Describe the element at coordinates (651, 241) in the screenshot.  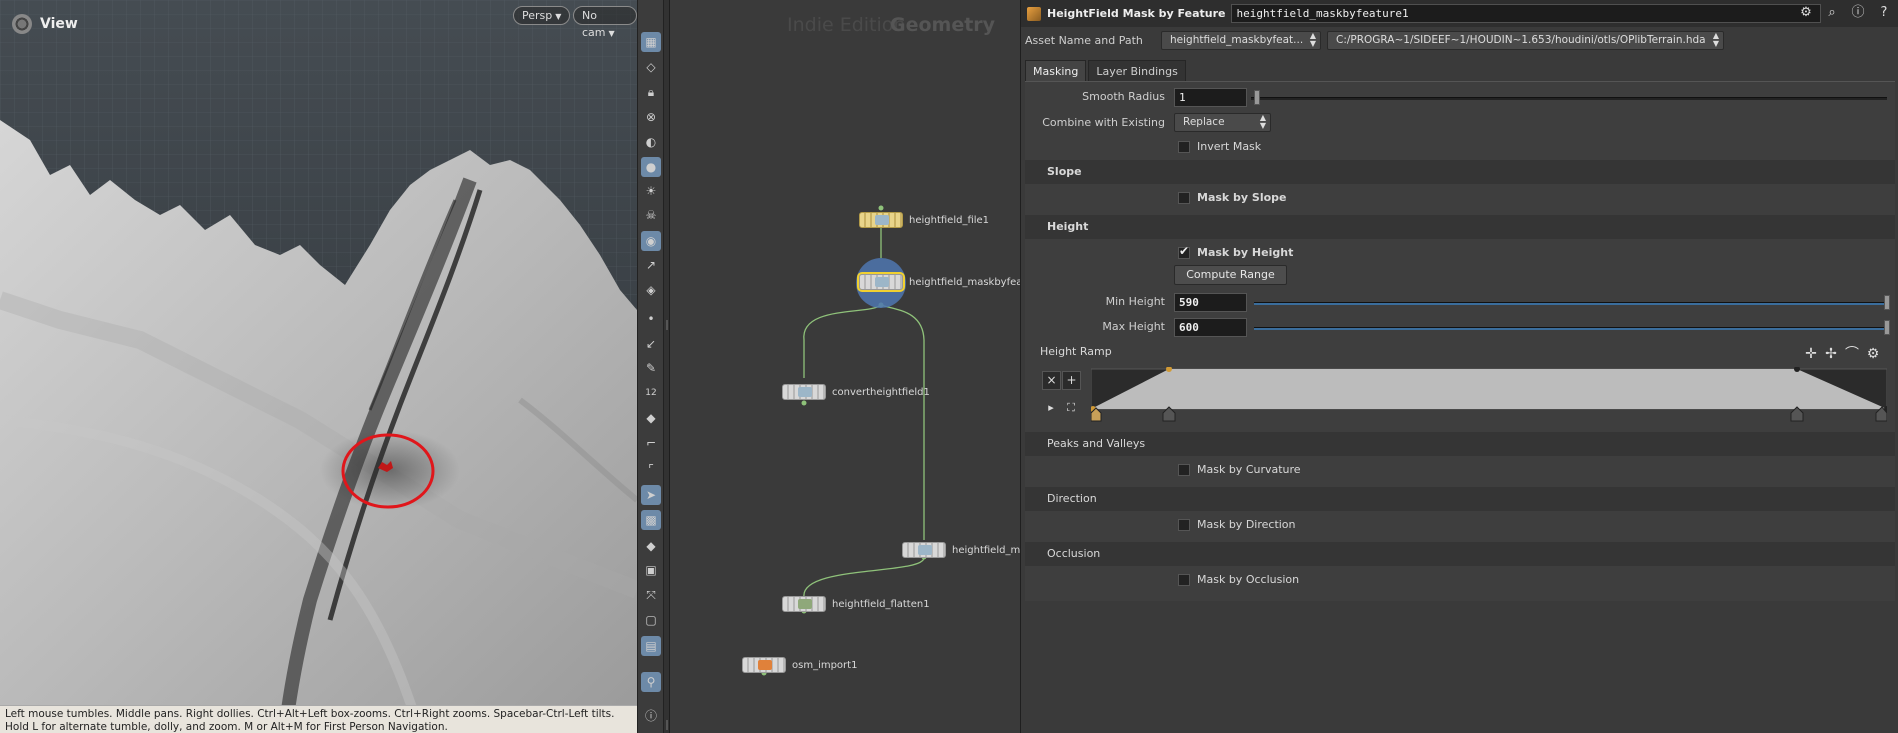
I see `camera-icon: ◉` at that location.